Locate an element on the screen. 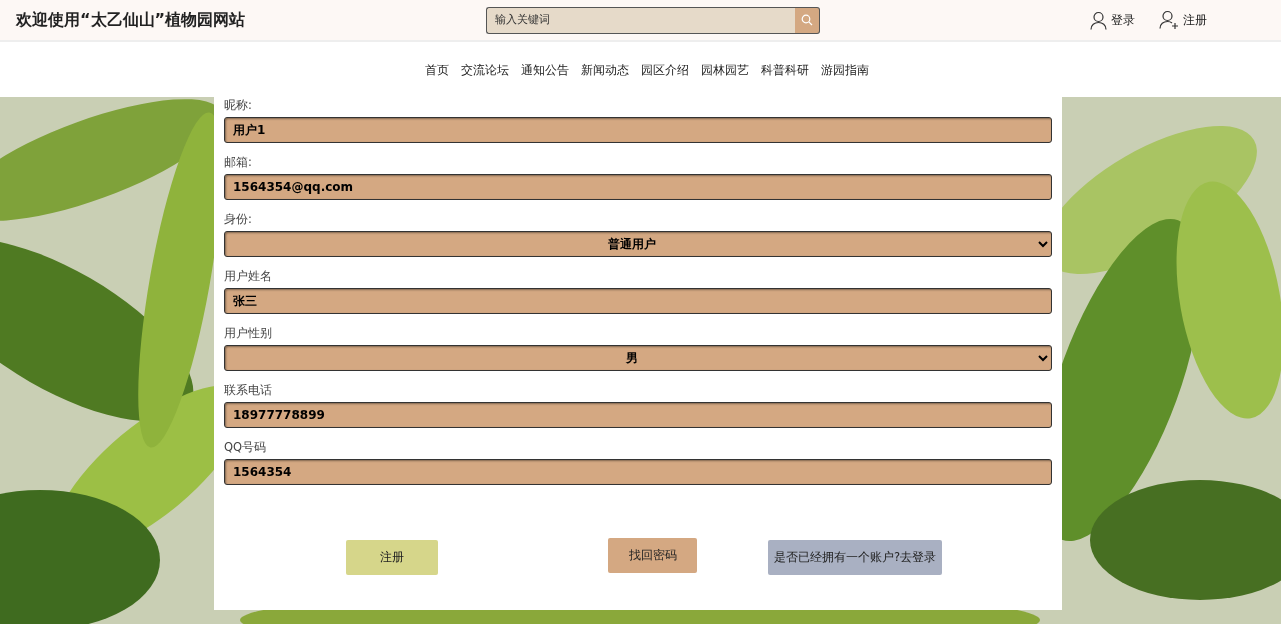 This screenshot has height=624, width=1281. input-field: 1564354@qq.com is located at coordinates (638, 187).